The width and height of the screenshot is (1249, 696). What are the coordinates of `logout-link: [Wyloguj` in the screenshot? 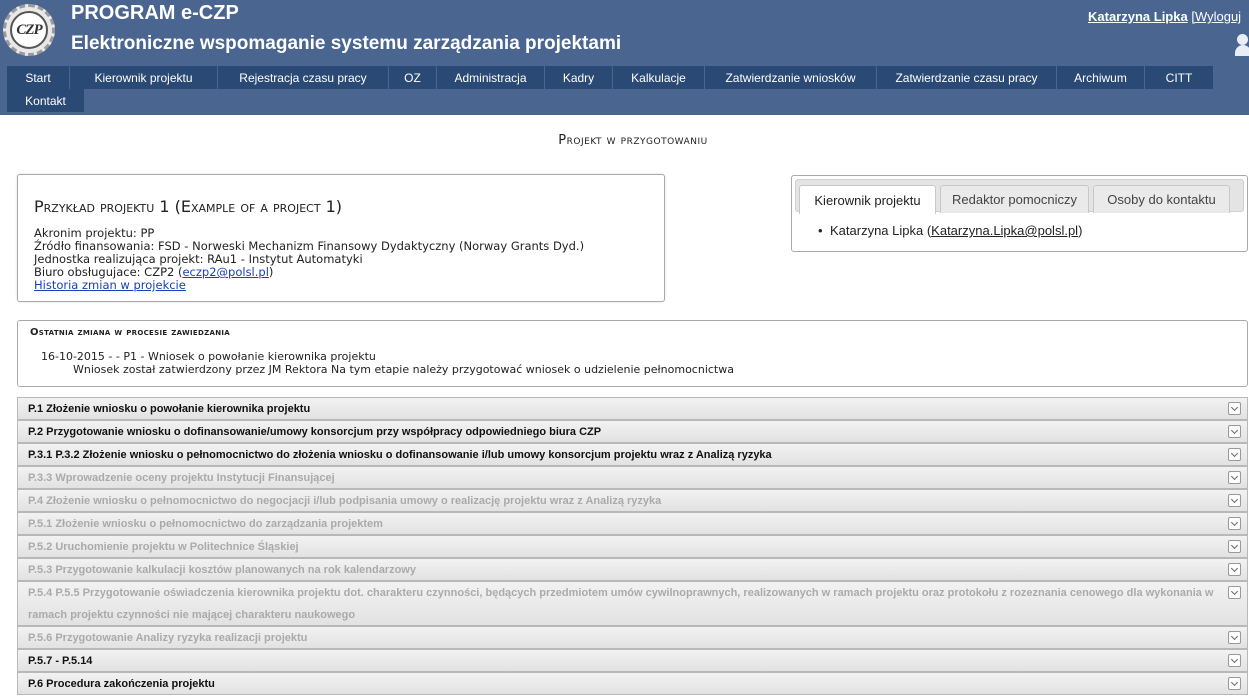 It's located at (1216, 16).